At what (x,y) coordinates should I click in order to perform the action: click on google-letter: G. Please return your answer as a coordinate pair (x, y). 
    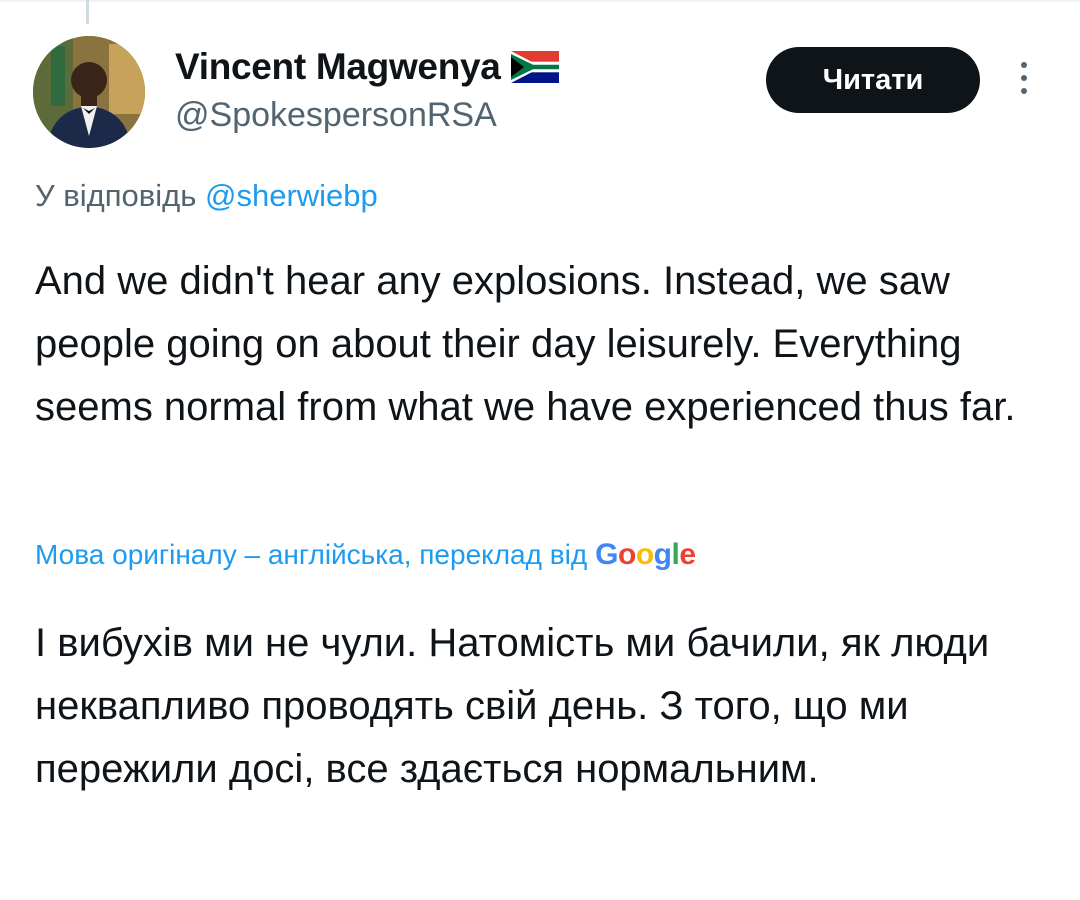
    Looking at the image, I should click on (607, 554).